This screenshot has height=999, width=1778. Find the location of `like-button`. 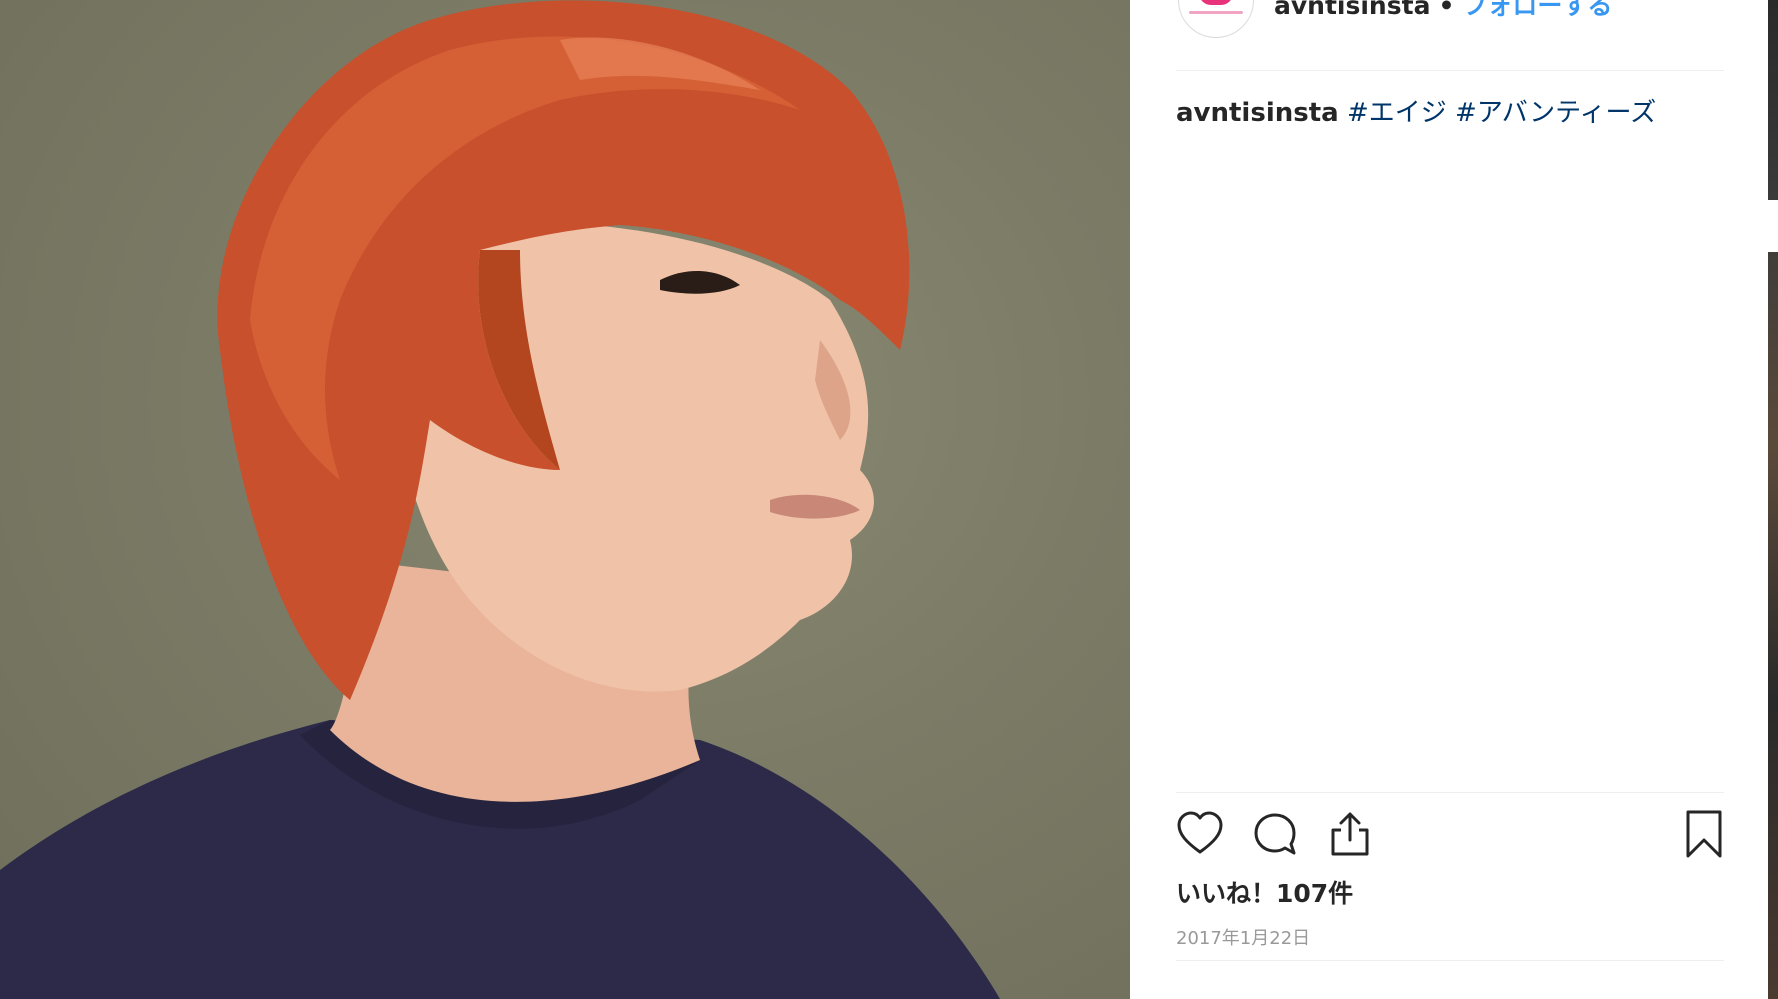

like-button is located at coordinates (1200, 834).